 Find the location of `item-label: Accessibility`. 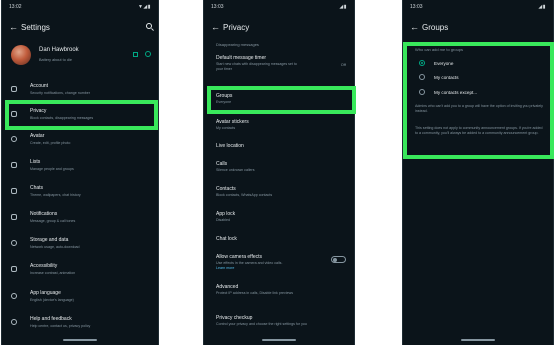

item-label: Accessibility is located at coordinates (44, 266).